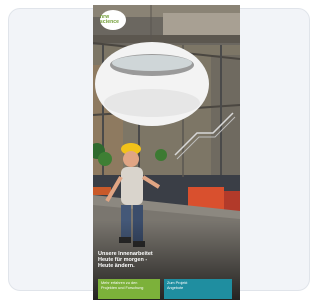 The image size is (320, 300). I want to click on project-button: Zum Projekt Angebote, so click(198, 289).